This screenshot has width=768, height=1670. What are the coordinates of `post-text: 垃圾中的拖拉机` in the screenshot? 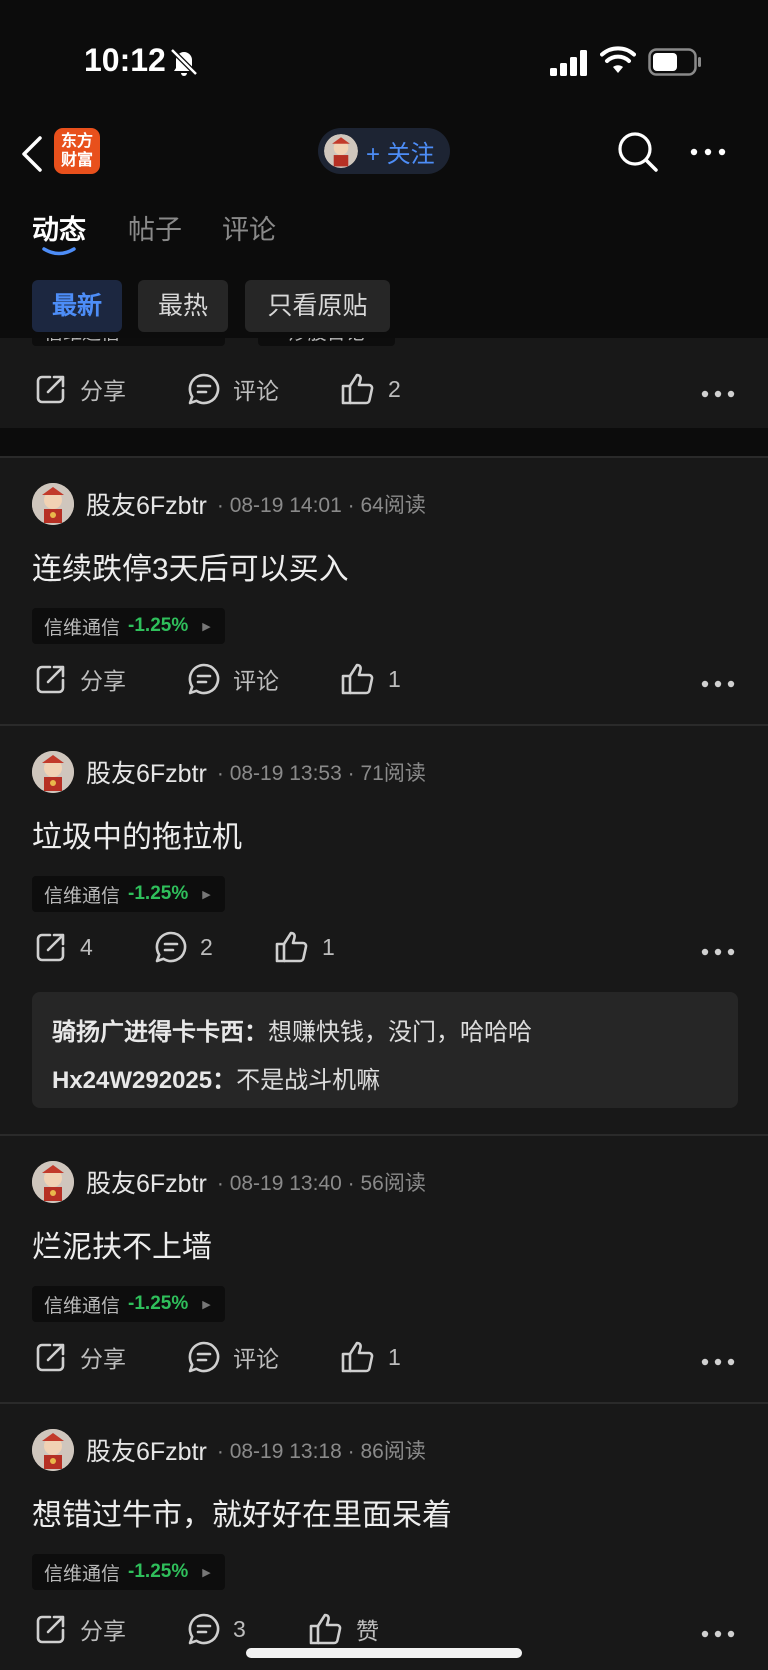 It's located at (137, 834).